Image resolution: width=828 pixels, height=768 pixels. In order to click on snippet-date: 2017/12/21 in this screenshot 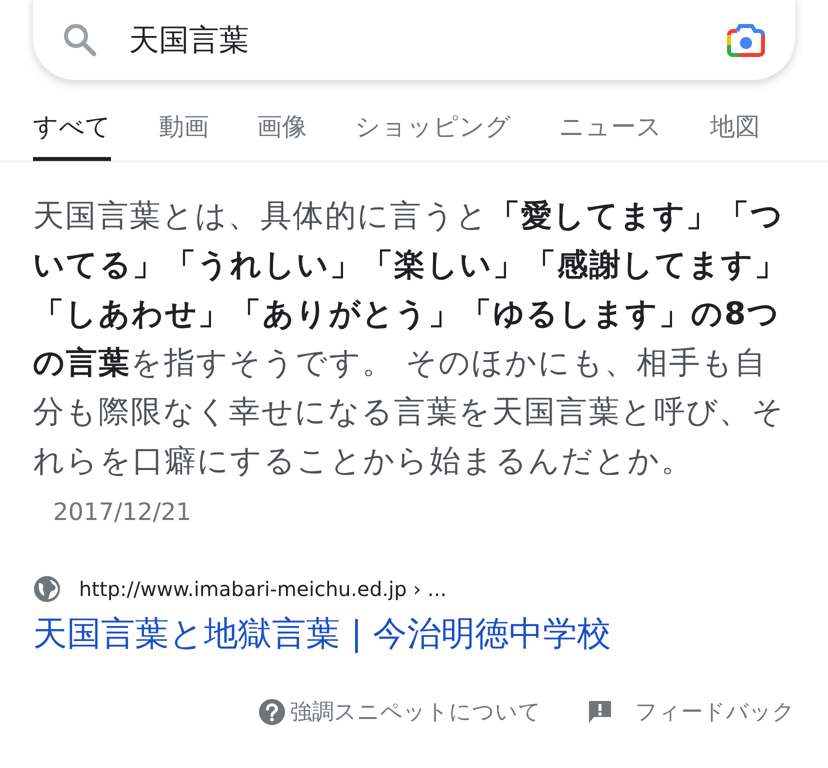, I will do `click(122, 512)`.